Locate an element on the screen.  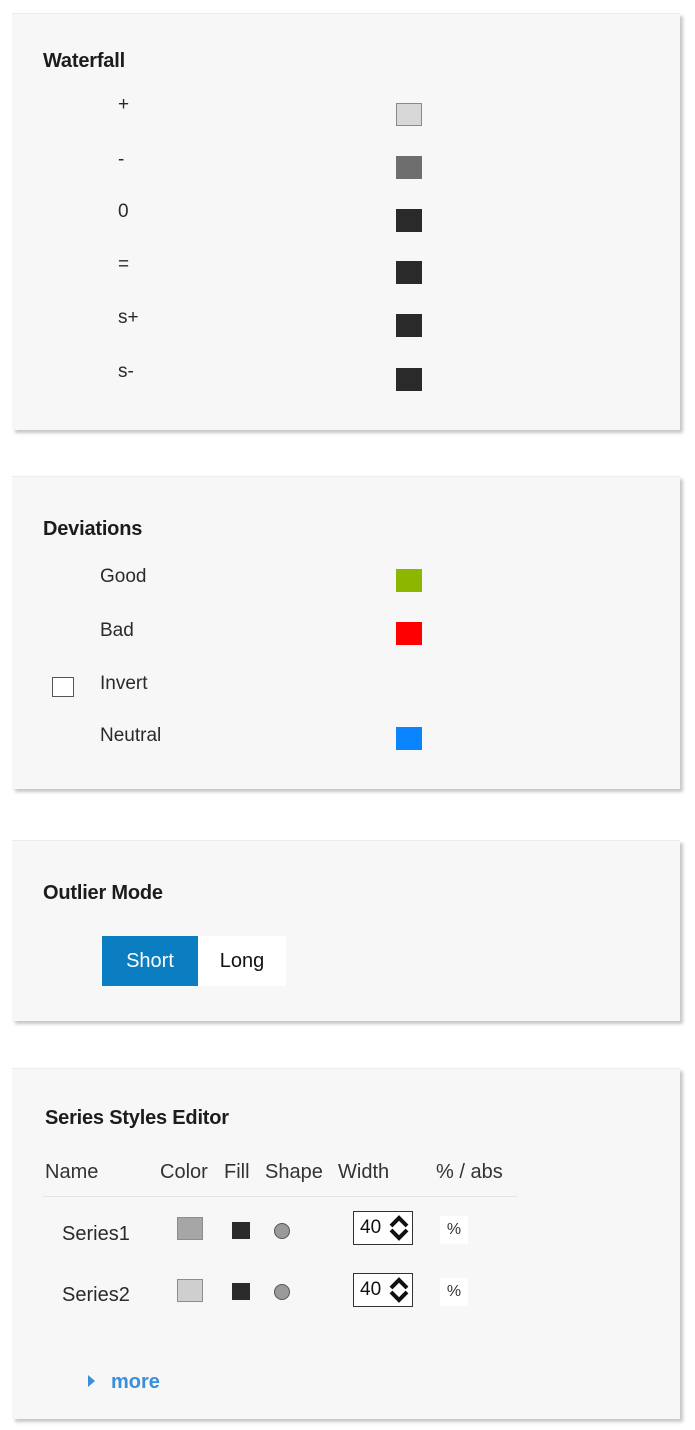
series-row-1-fill-swatch is located at coordinates (241, 1230).